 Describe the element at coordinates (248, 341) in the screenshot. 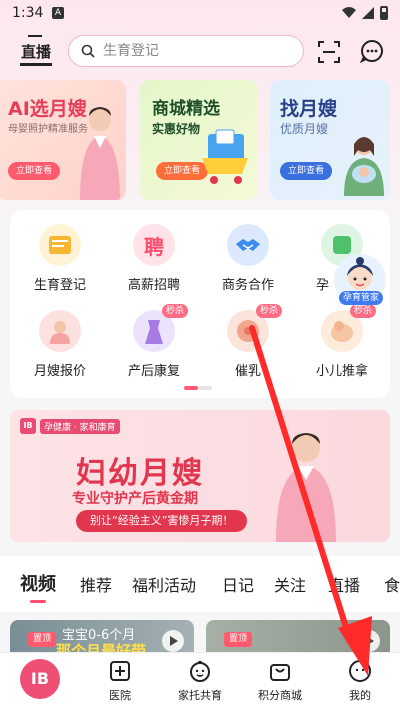

I see `service-lactation: 秒杀 催乳` at that location.